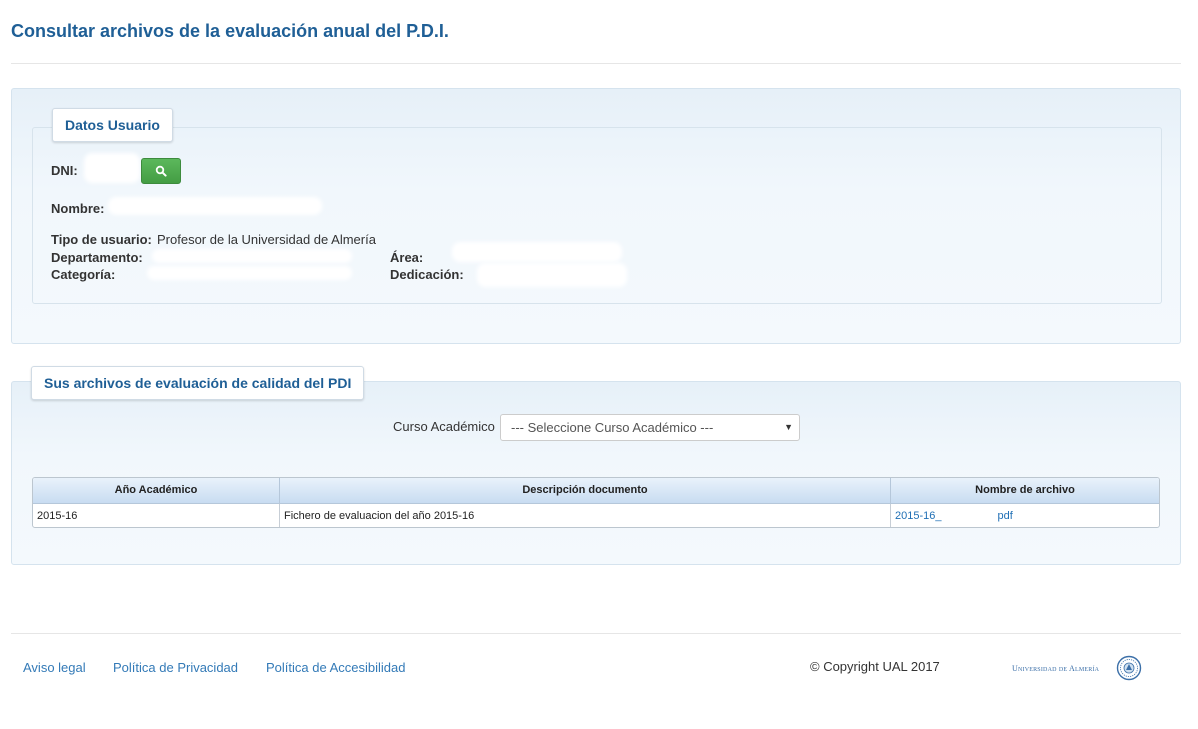 This screenshot has height=729, width=1198. What do you see at coordinates (954, 516) in the screenshot?
I see `file-link: 2015-16_ pdf` at bounding box center [954, 516].